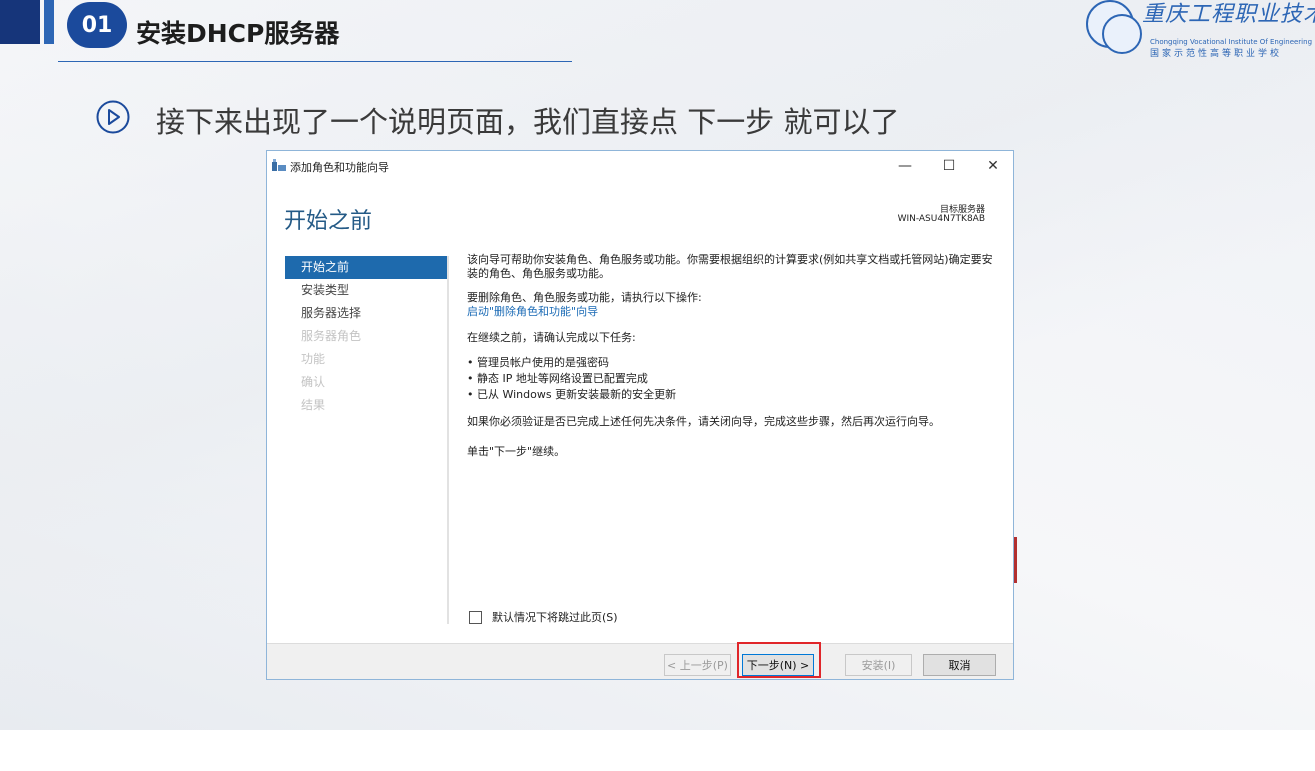  What do you see at coordinates (640, 166) in the screenshot?
I see `window-titlebar: 添加角色和功能向导 — ☐ ✕` at bounding box center [640, 166].